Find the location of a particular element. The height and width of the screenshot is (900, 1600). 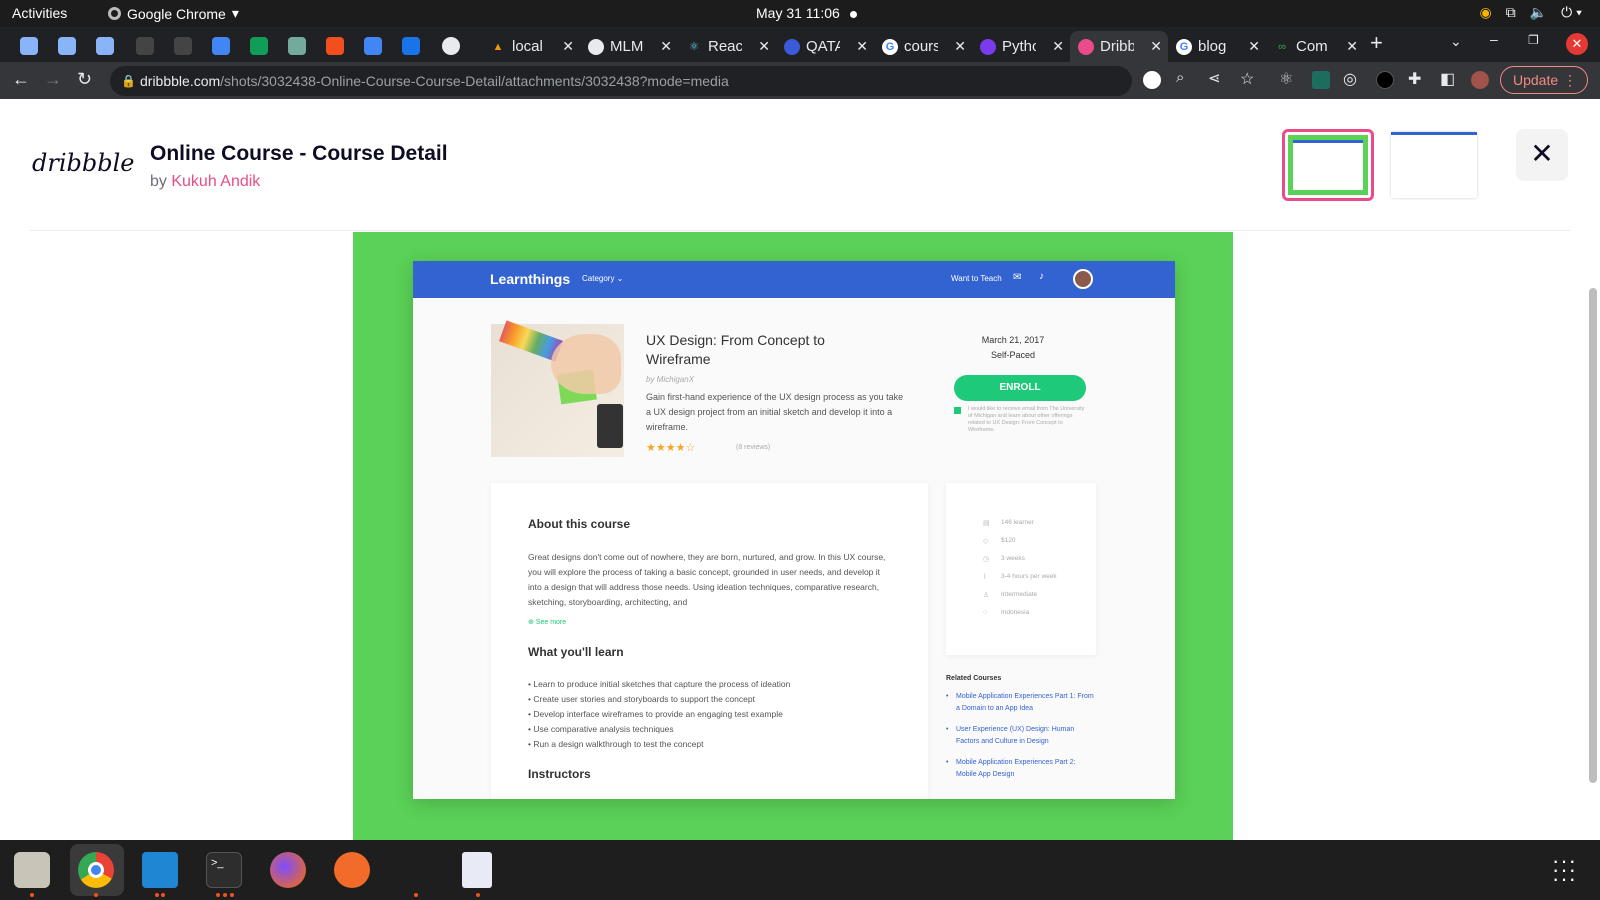

author-link: Kukuh Andik is located at coordinates (215, 181).